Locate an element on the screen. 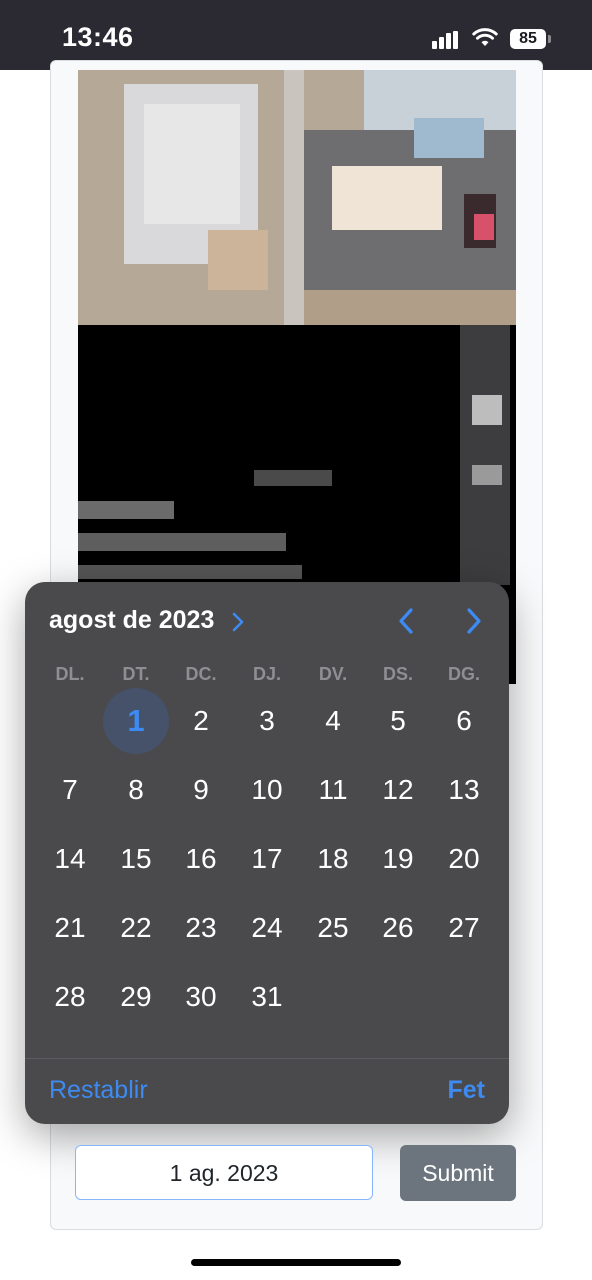  day-cell-selected: 1 is located at coordinates (136, 721).